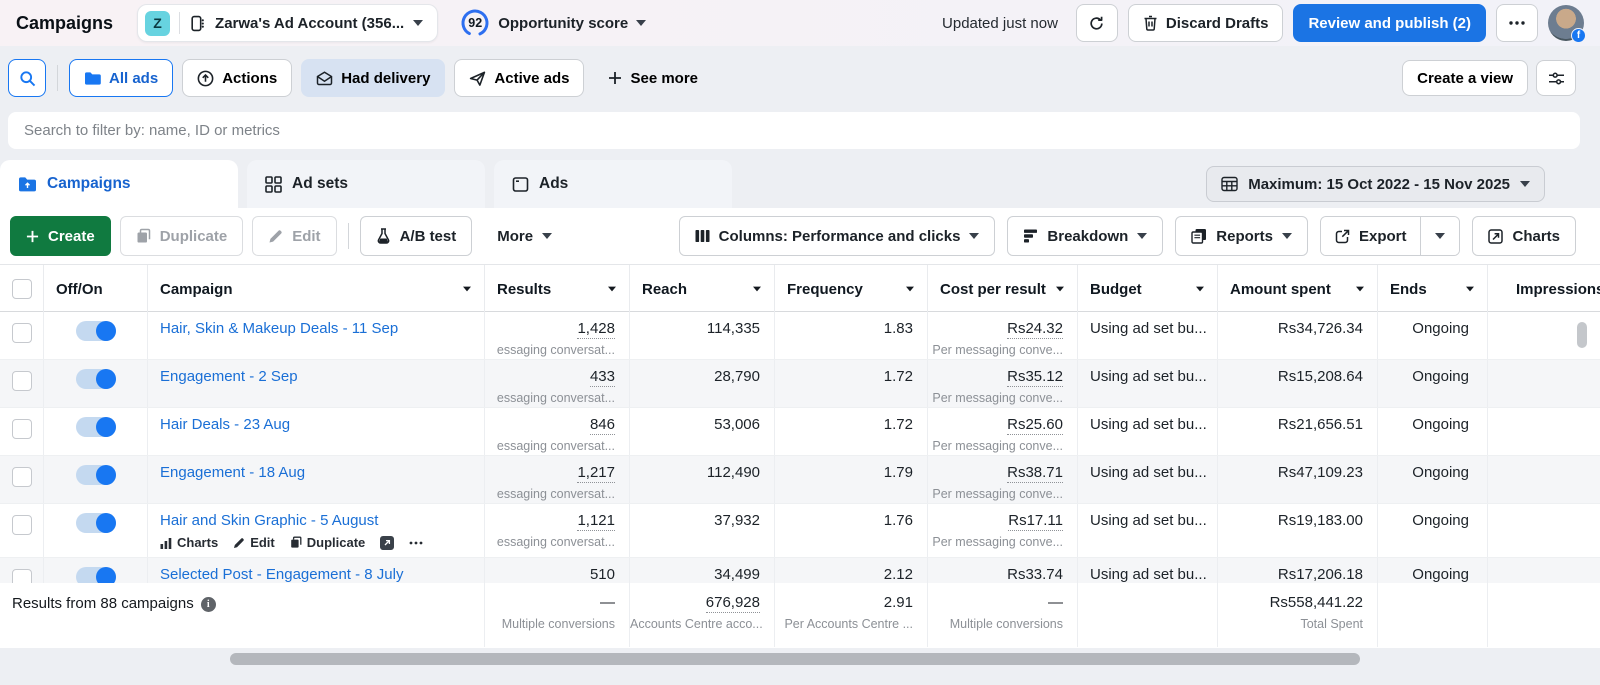 The width and height of the screenshot is (1600, 685). I want to click on search-filter-button, so click(27, 78).